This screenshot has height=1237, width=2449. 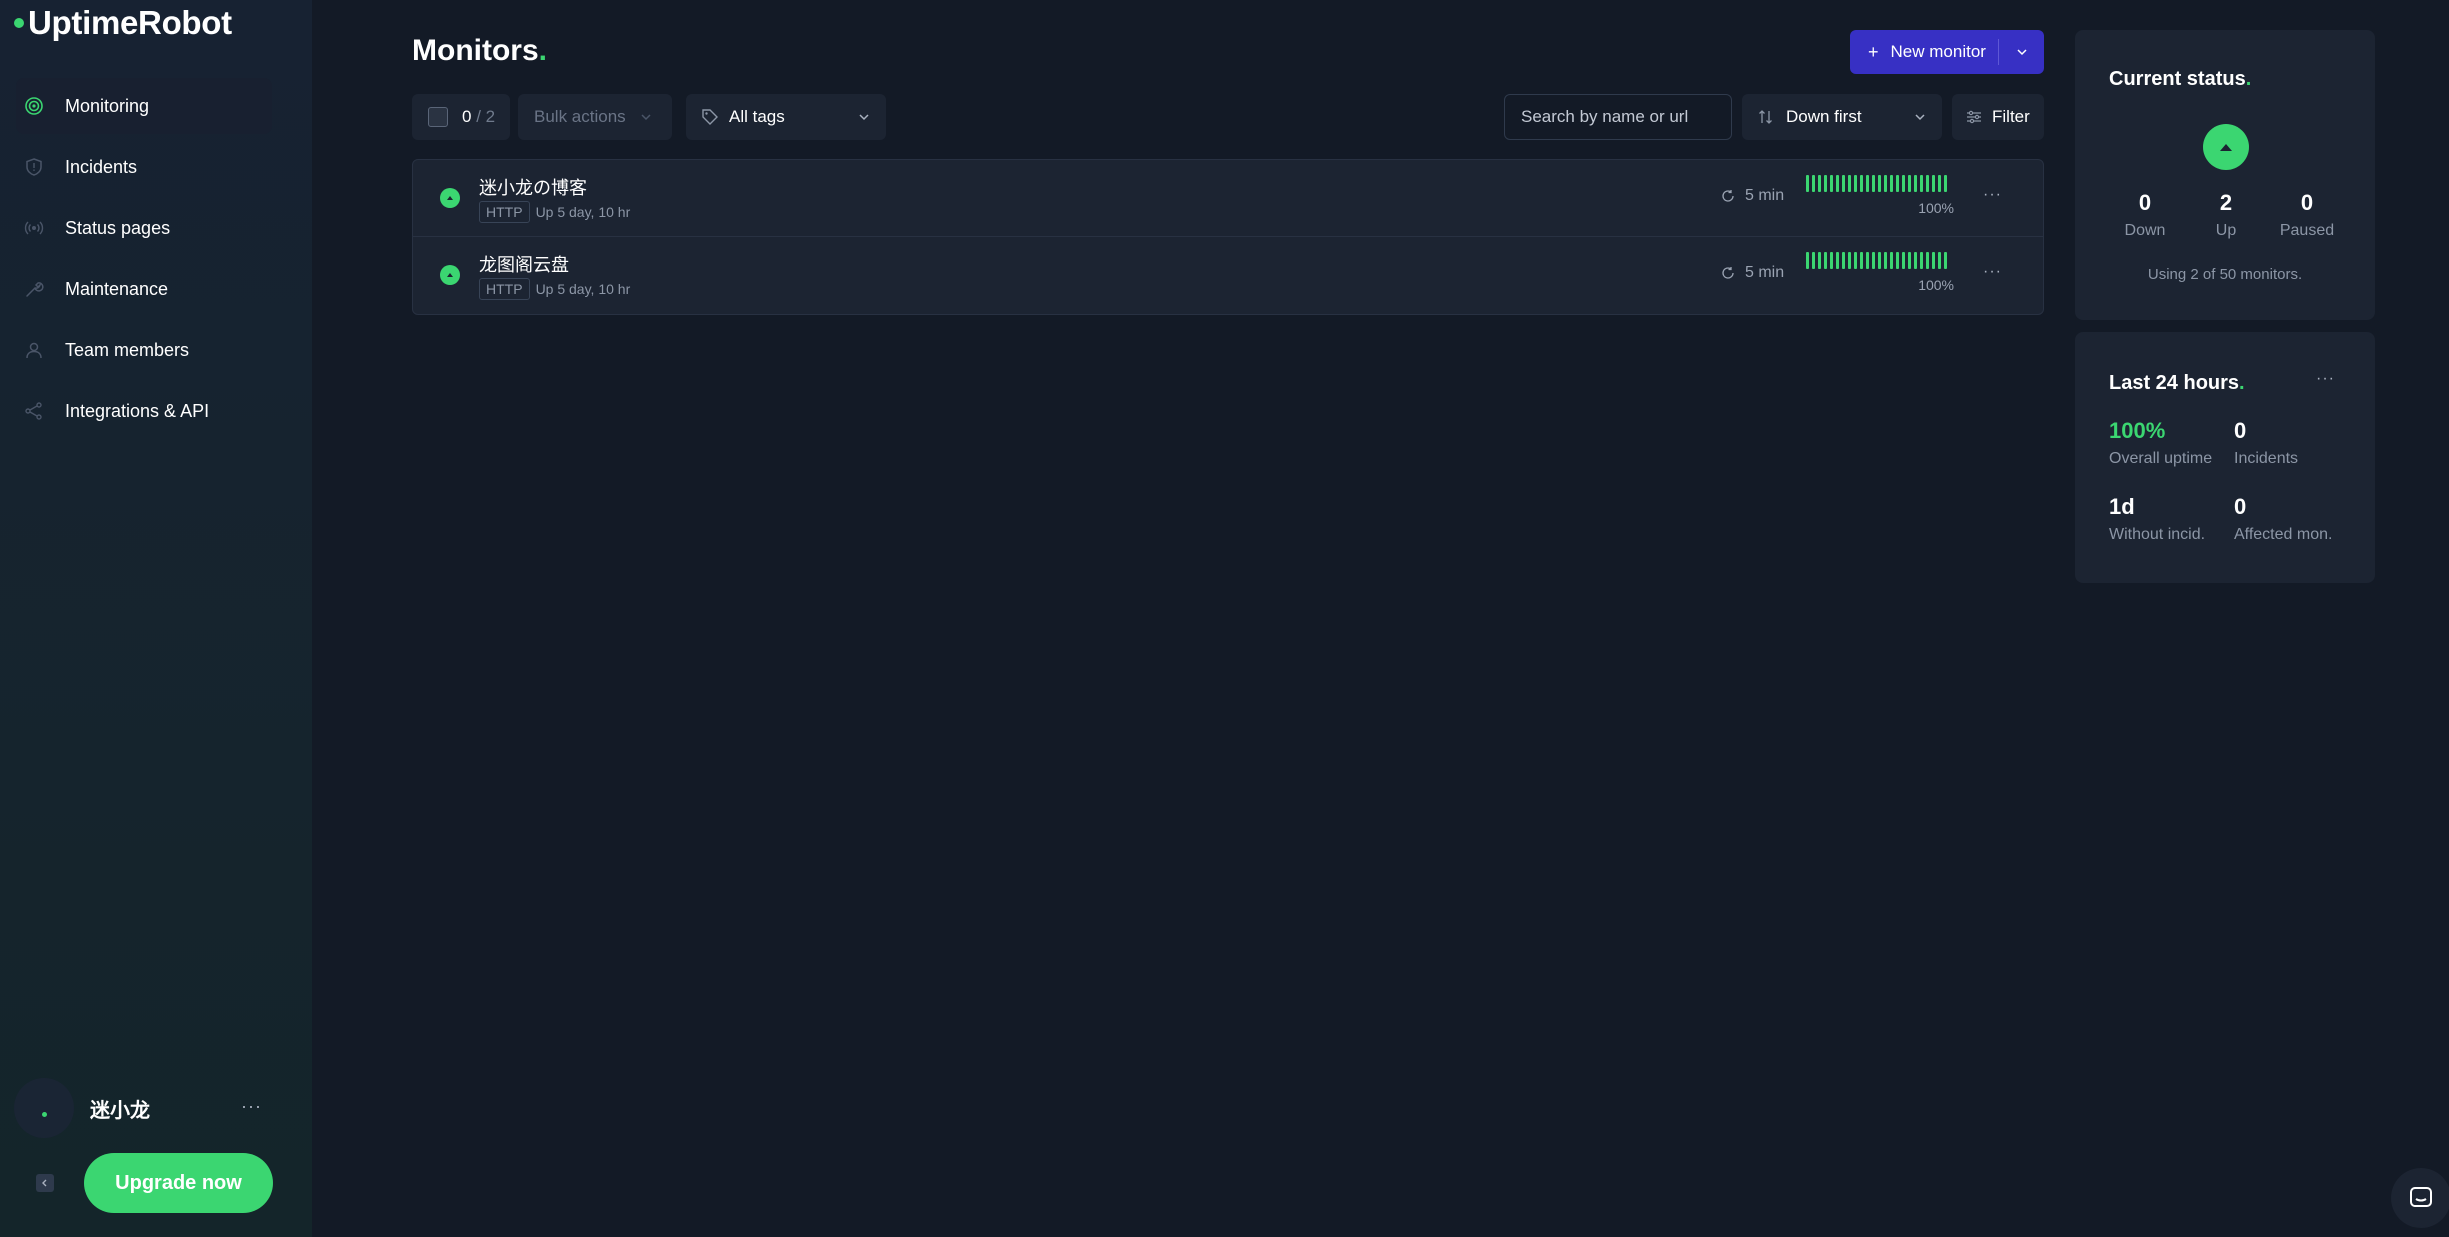 What do you see at coordinates (123, 23) in the screenshot?
I see `app-logo: UptimeRobot` at bounding box center [123, 23].